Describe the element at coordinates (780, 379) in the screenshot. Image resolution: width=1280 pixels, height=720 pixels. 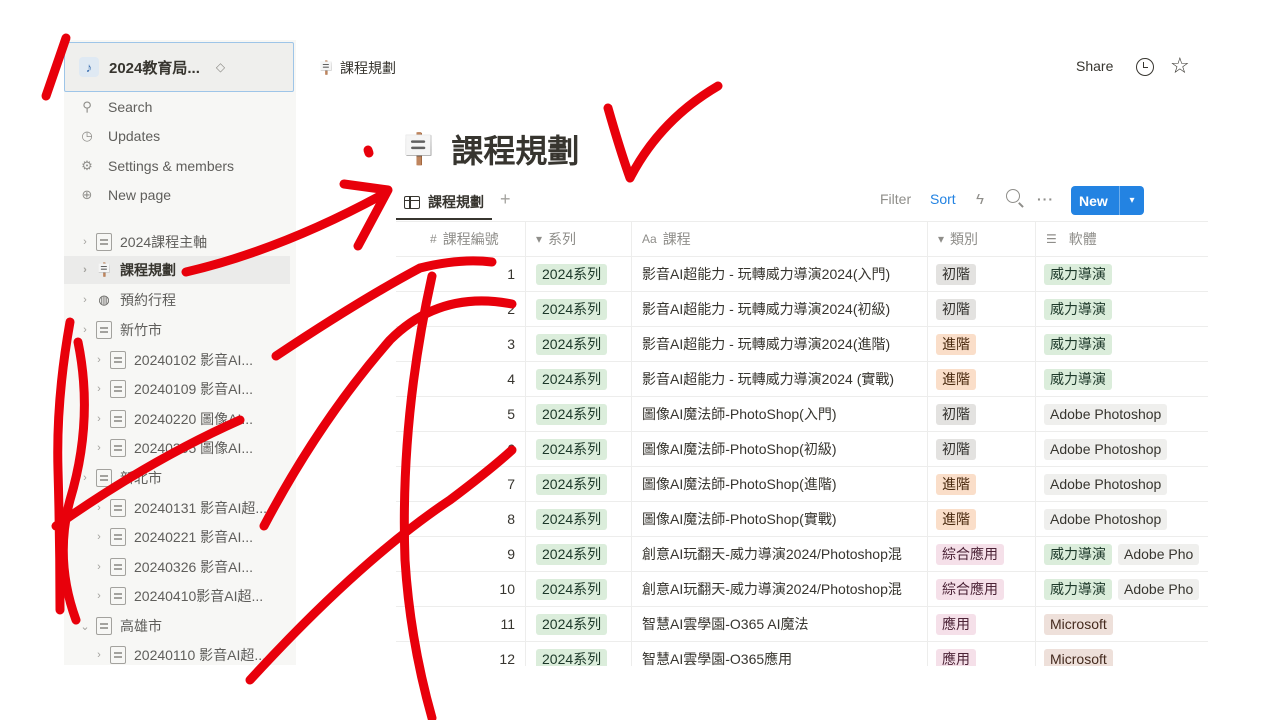
I see `cell-course: 影音AI超能力 - 玩轉威力導演2024 (實戰)` at that location.